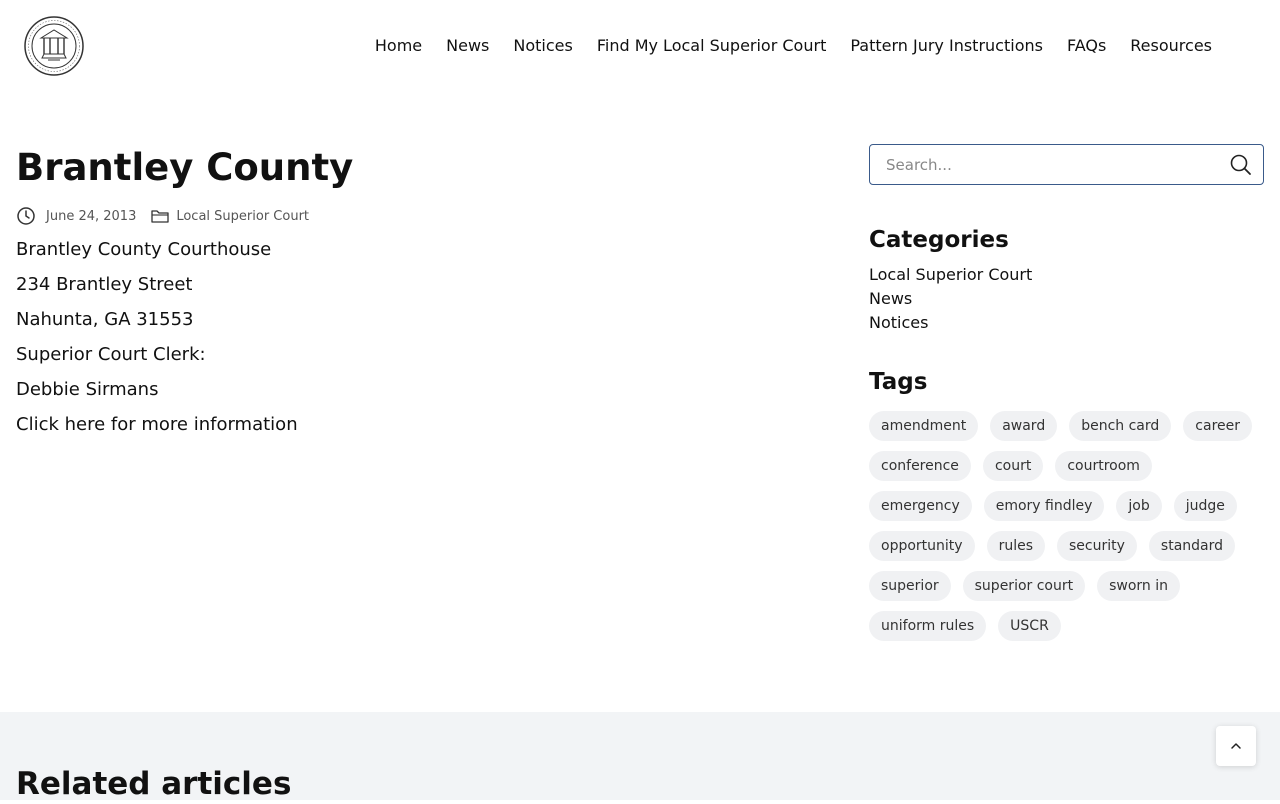 This screenshot has height=804, width=1280. I want to click on article-meta: June 24, 2013 Local Superior Court, so click(426, 216).